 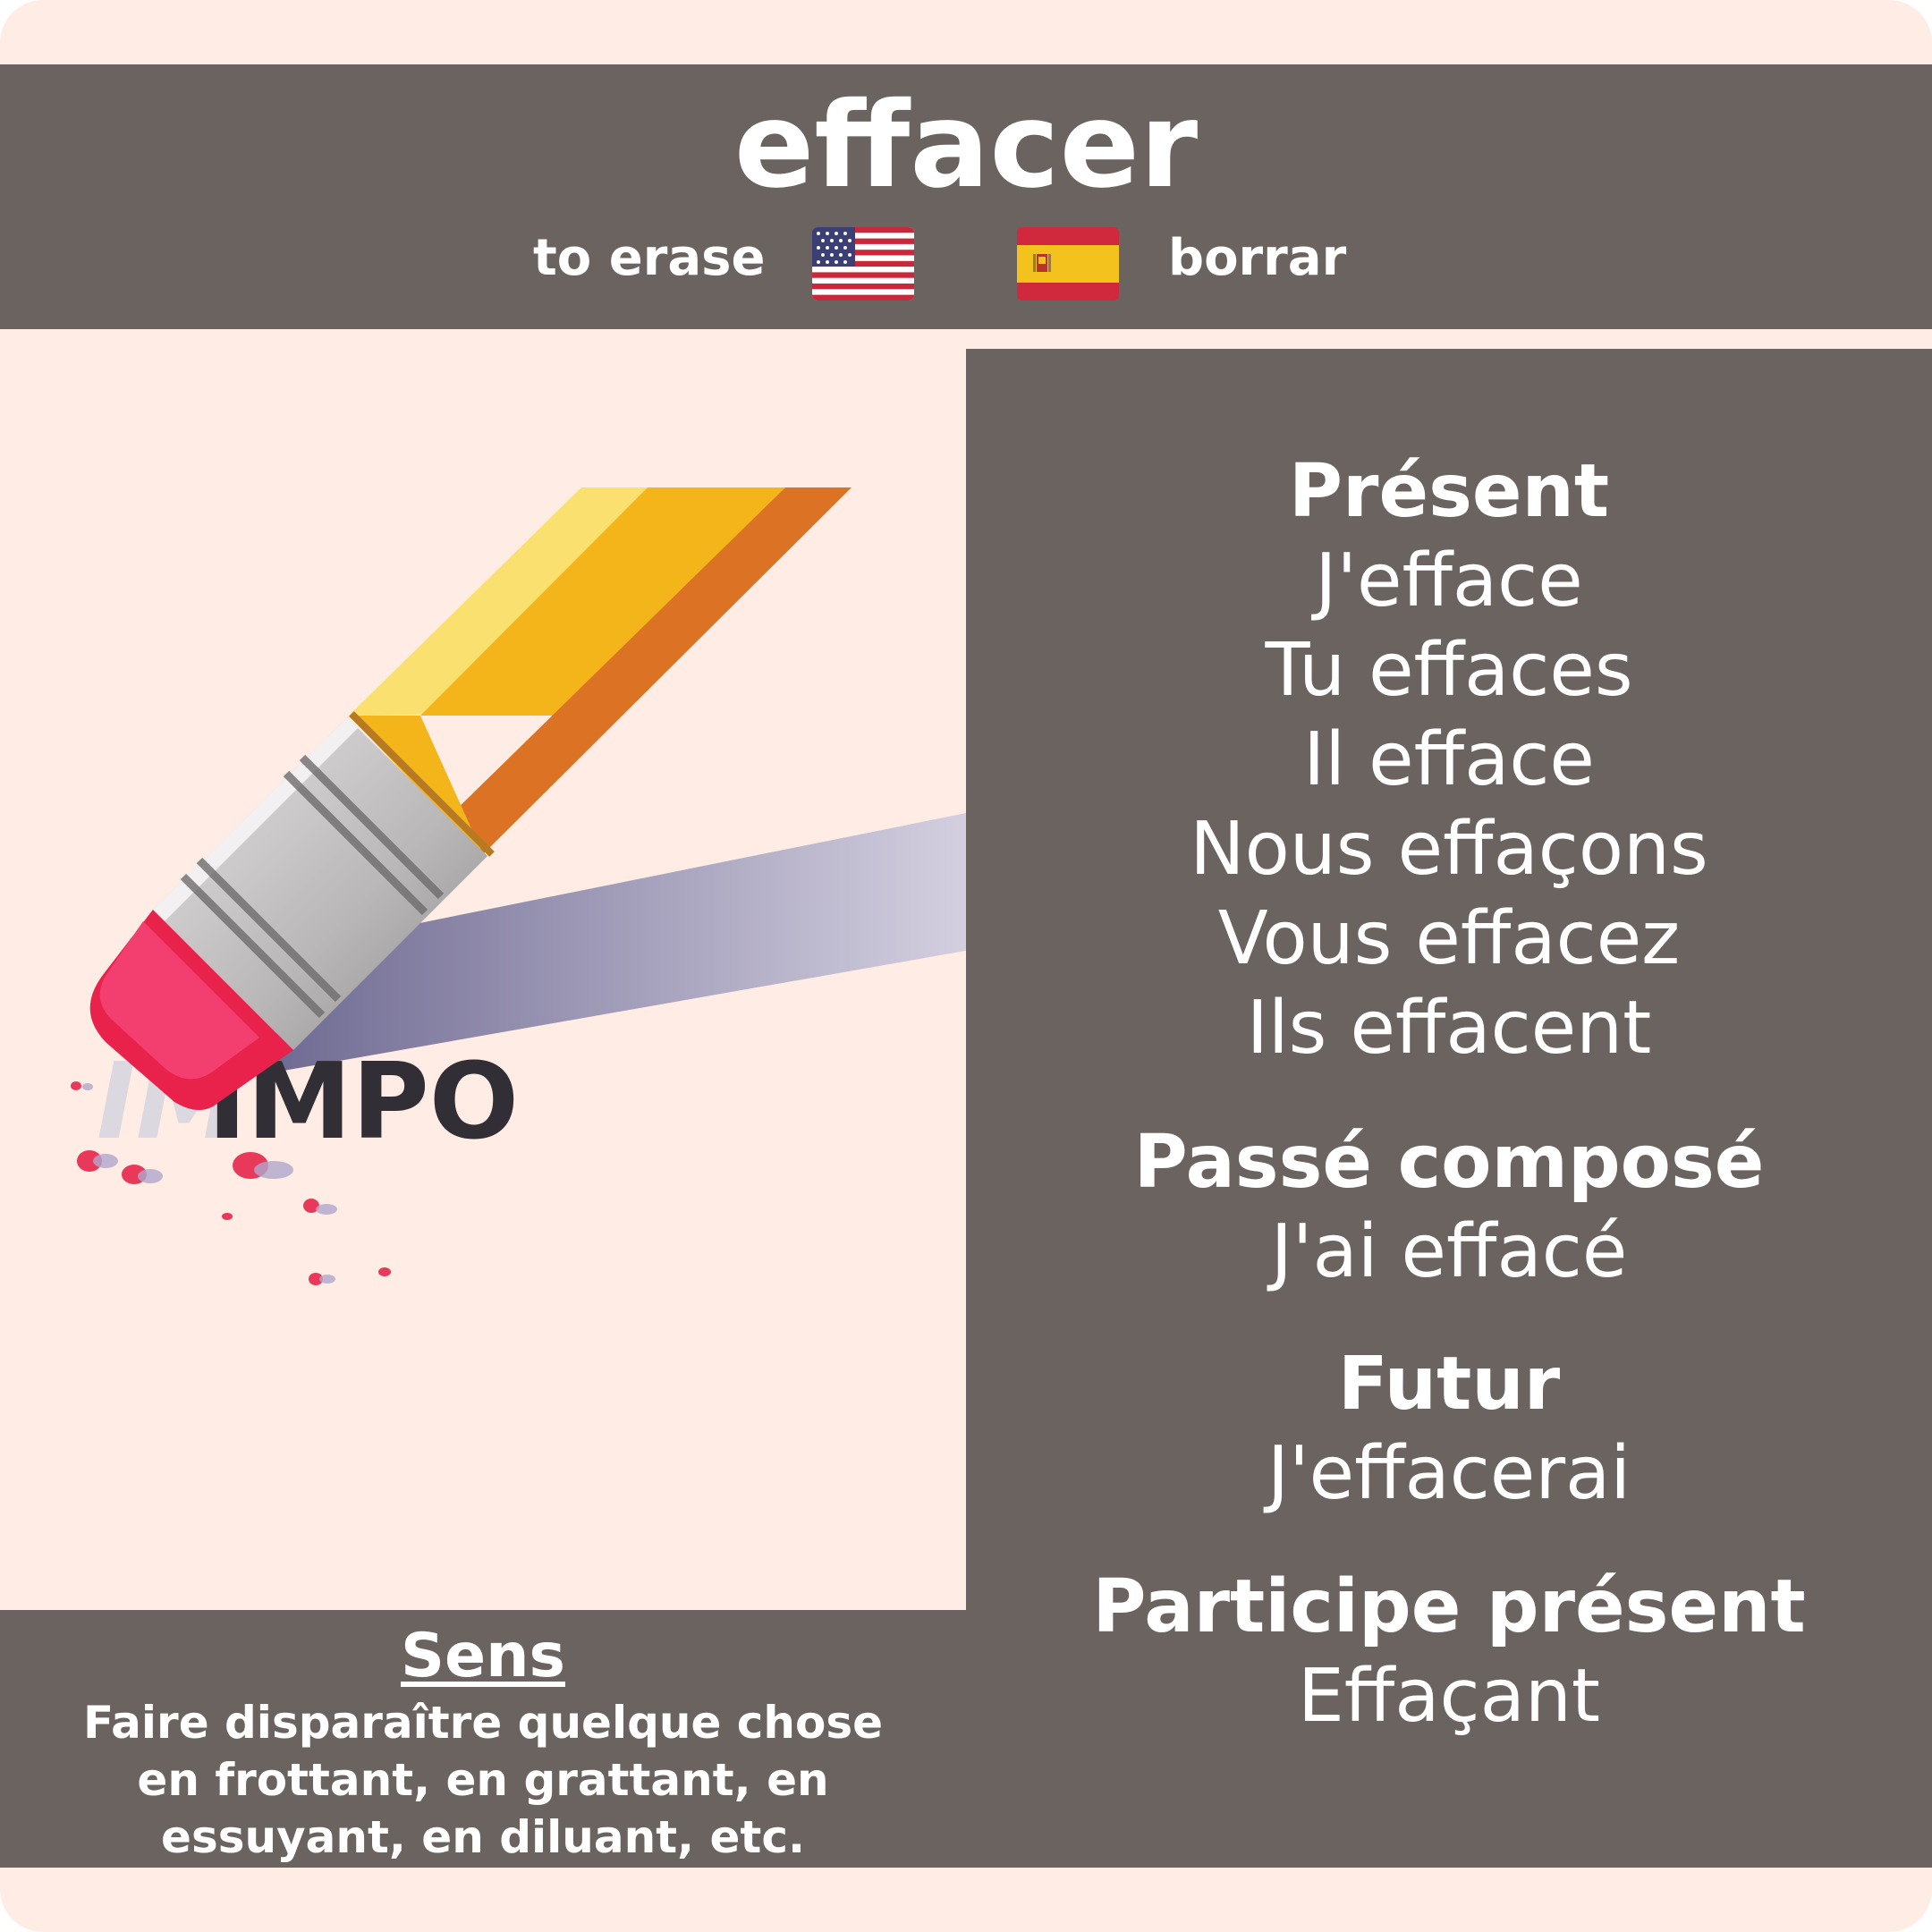 What do you see at coordinates (483, 1837) in the screenshot?
I see `sens-line-3: essuyant, en diluant, etc.` at bounding box center [483, 1837].